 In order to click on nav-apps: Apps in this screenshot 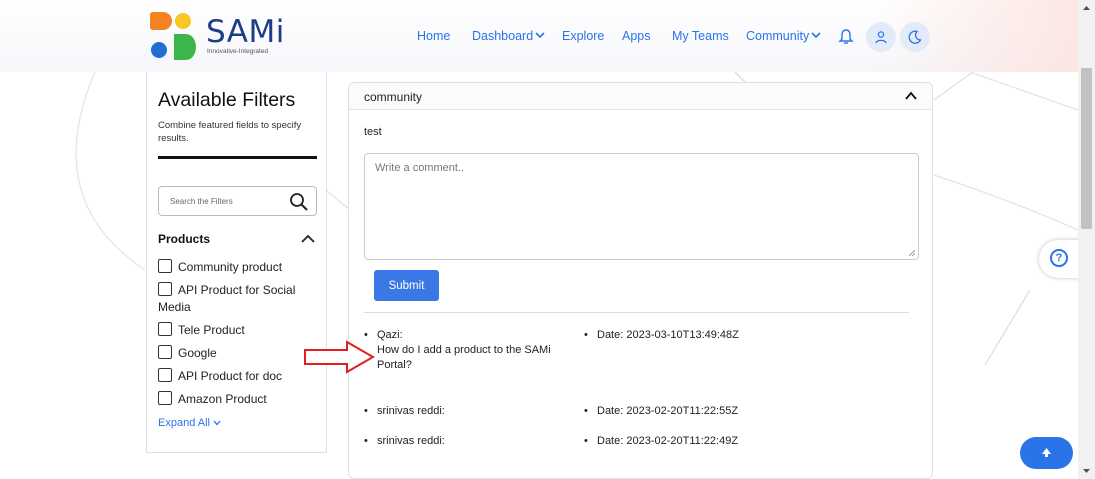, I will do `click(636, 37)`.